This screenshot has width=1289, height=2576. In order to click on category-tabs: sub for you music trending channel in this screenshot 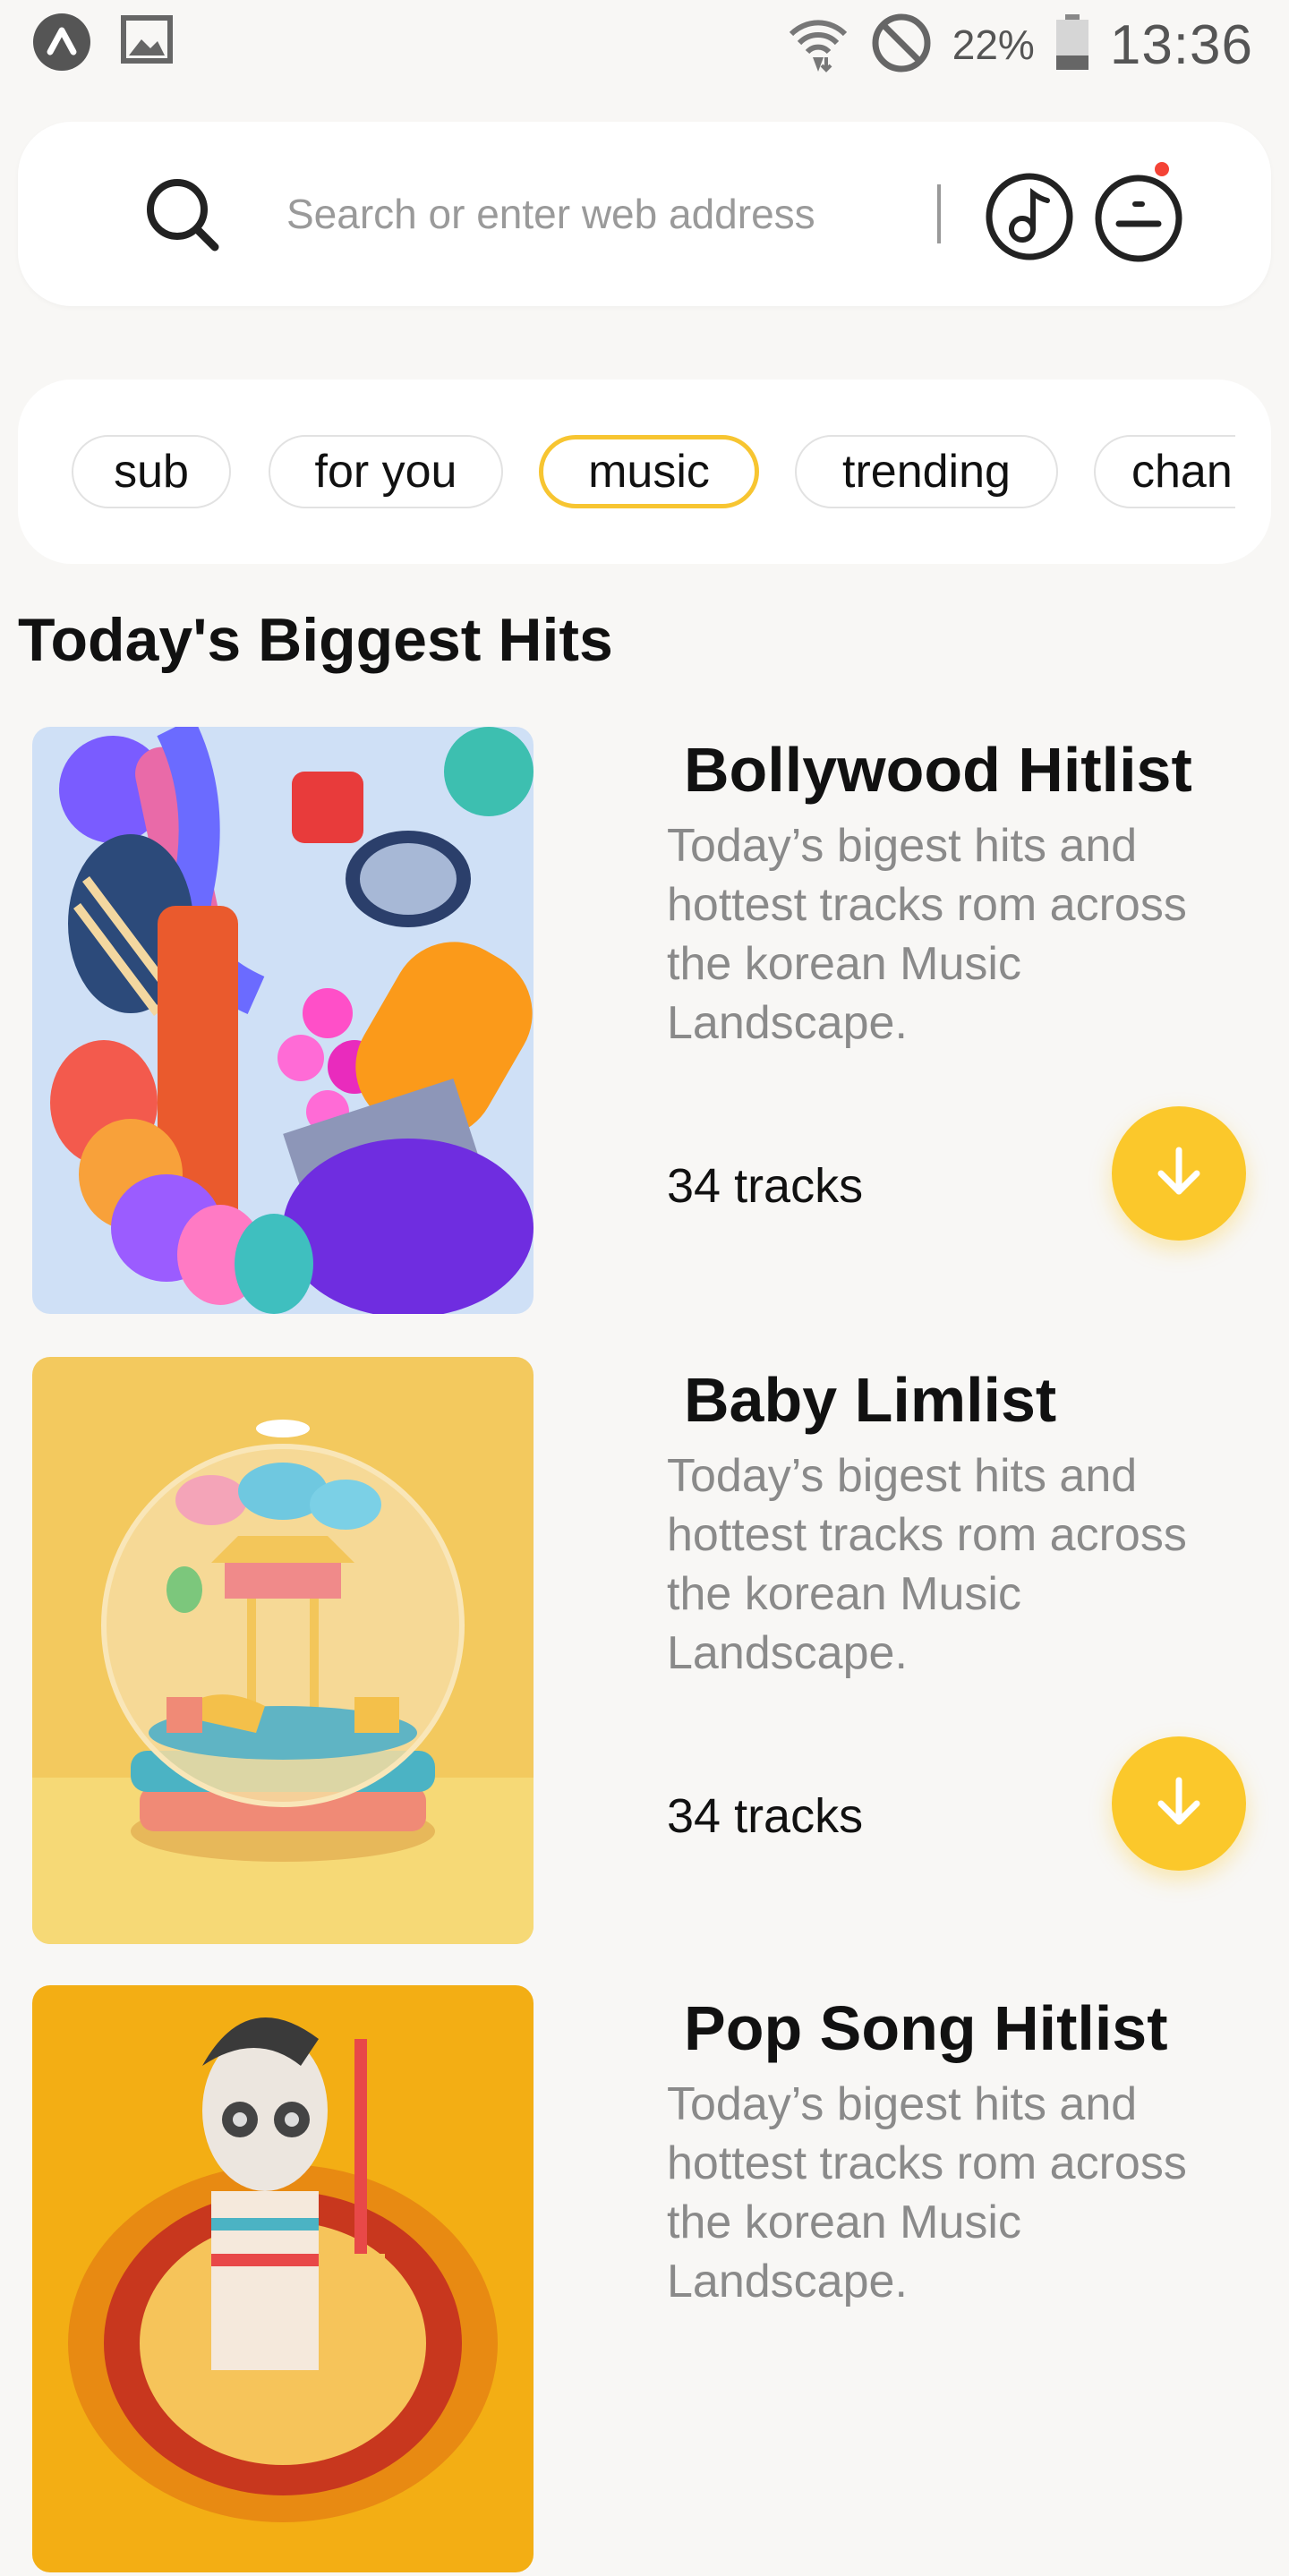, I will do `click(644, 472)`.